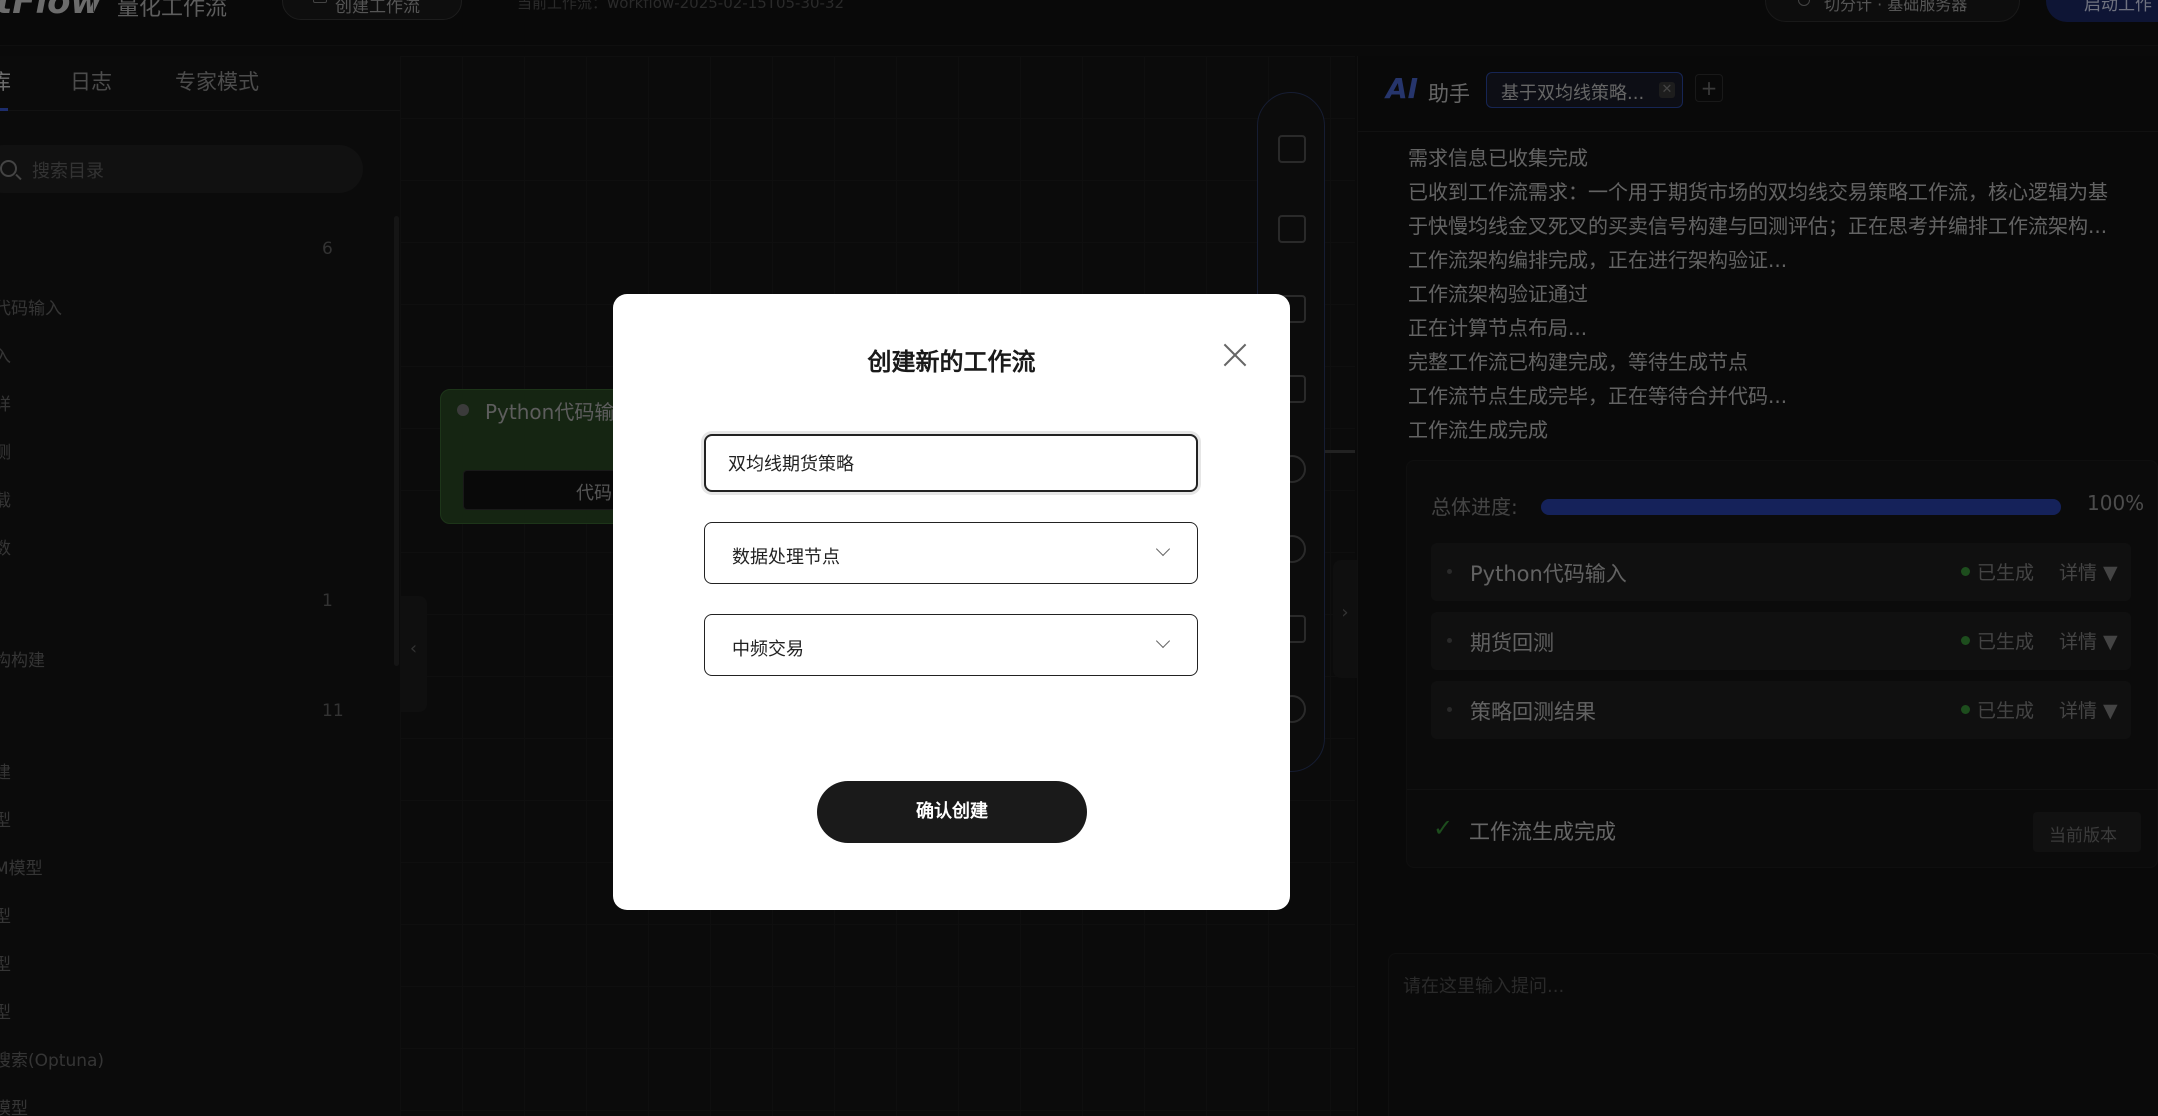 The width and height of the screenshot is (2158, 1116). I want to click on trading-frequency-value: 中频交易, so click(768, 649).